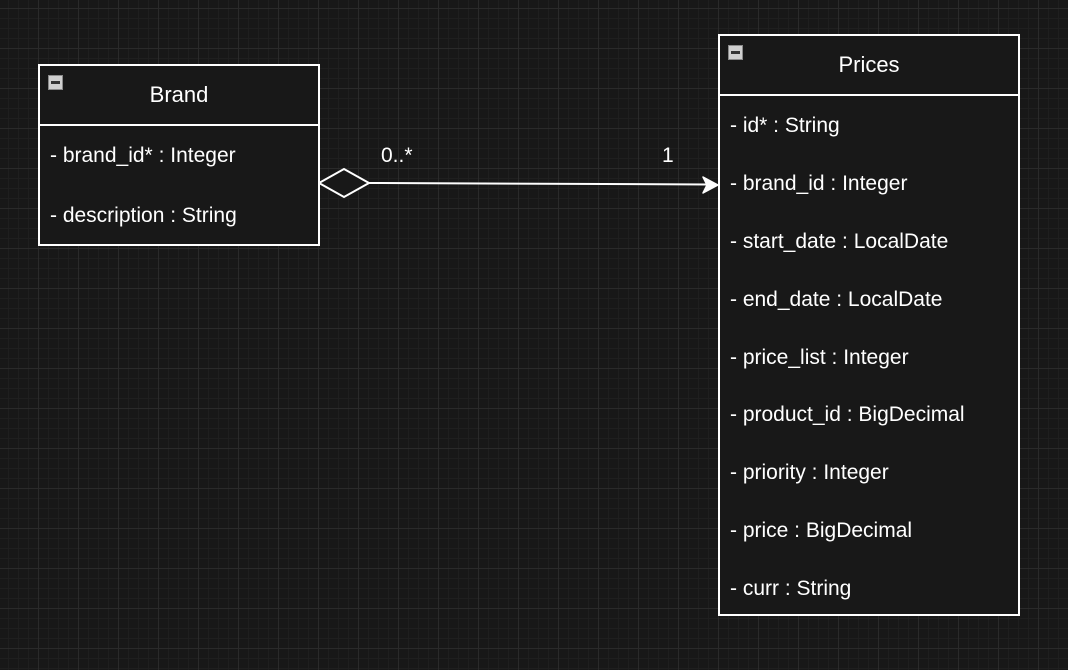 This screenshot has height=670, width=1068. Describe the element at coordinates (869, 260) in the screenshot. I see `attribute: - start_date : LocalDate` at that location.